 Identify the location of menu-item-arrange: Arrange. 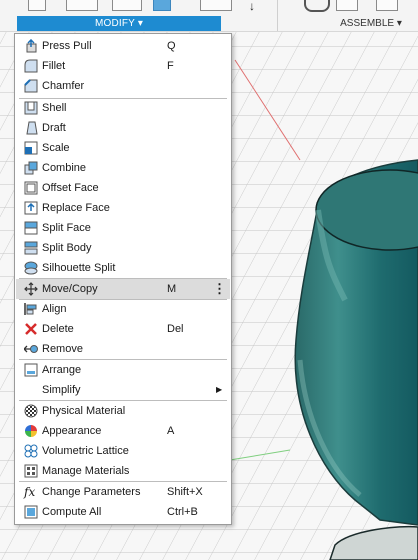
(123, 370).